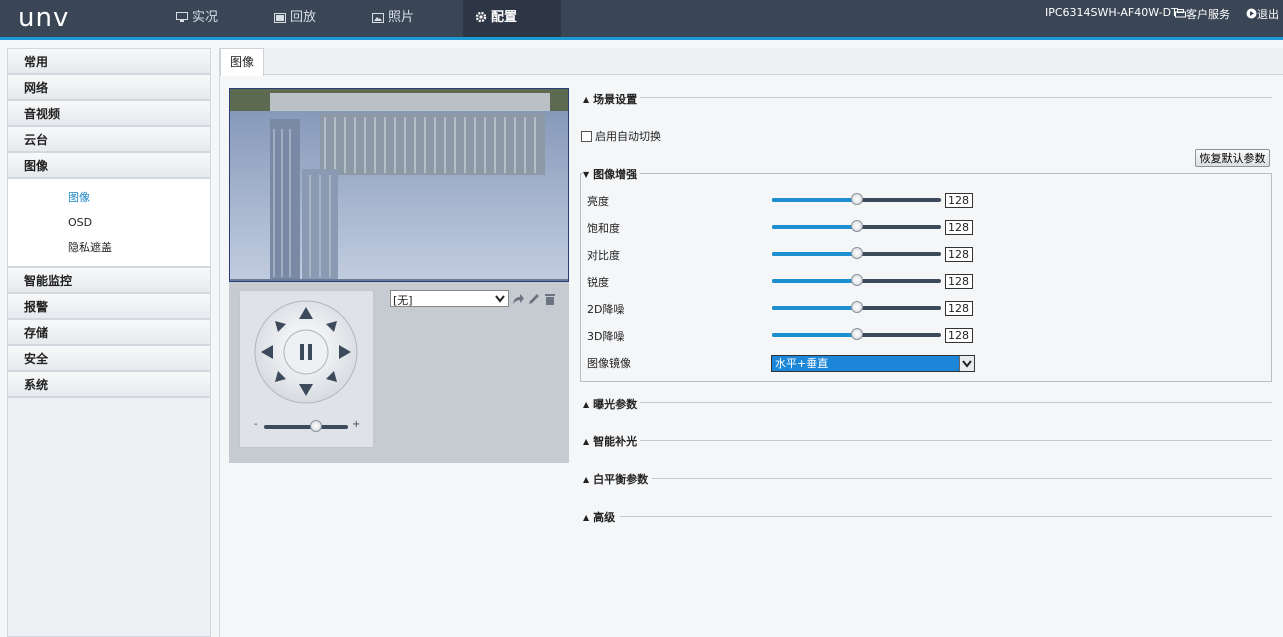 The height and width of the screenshot is (637, 1283). Describe the element at coordinates (109, 222) in the screenshot. I see `submenu-item-osd: OSD` at that location.